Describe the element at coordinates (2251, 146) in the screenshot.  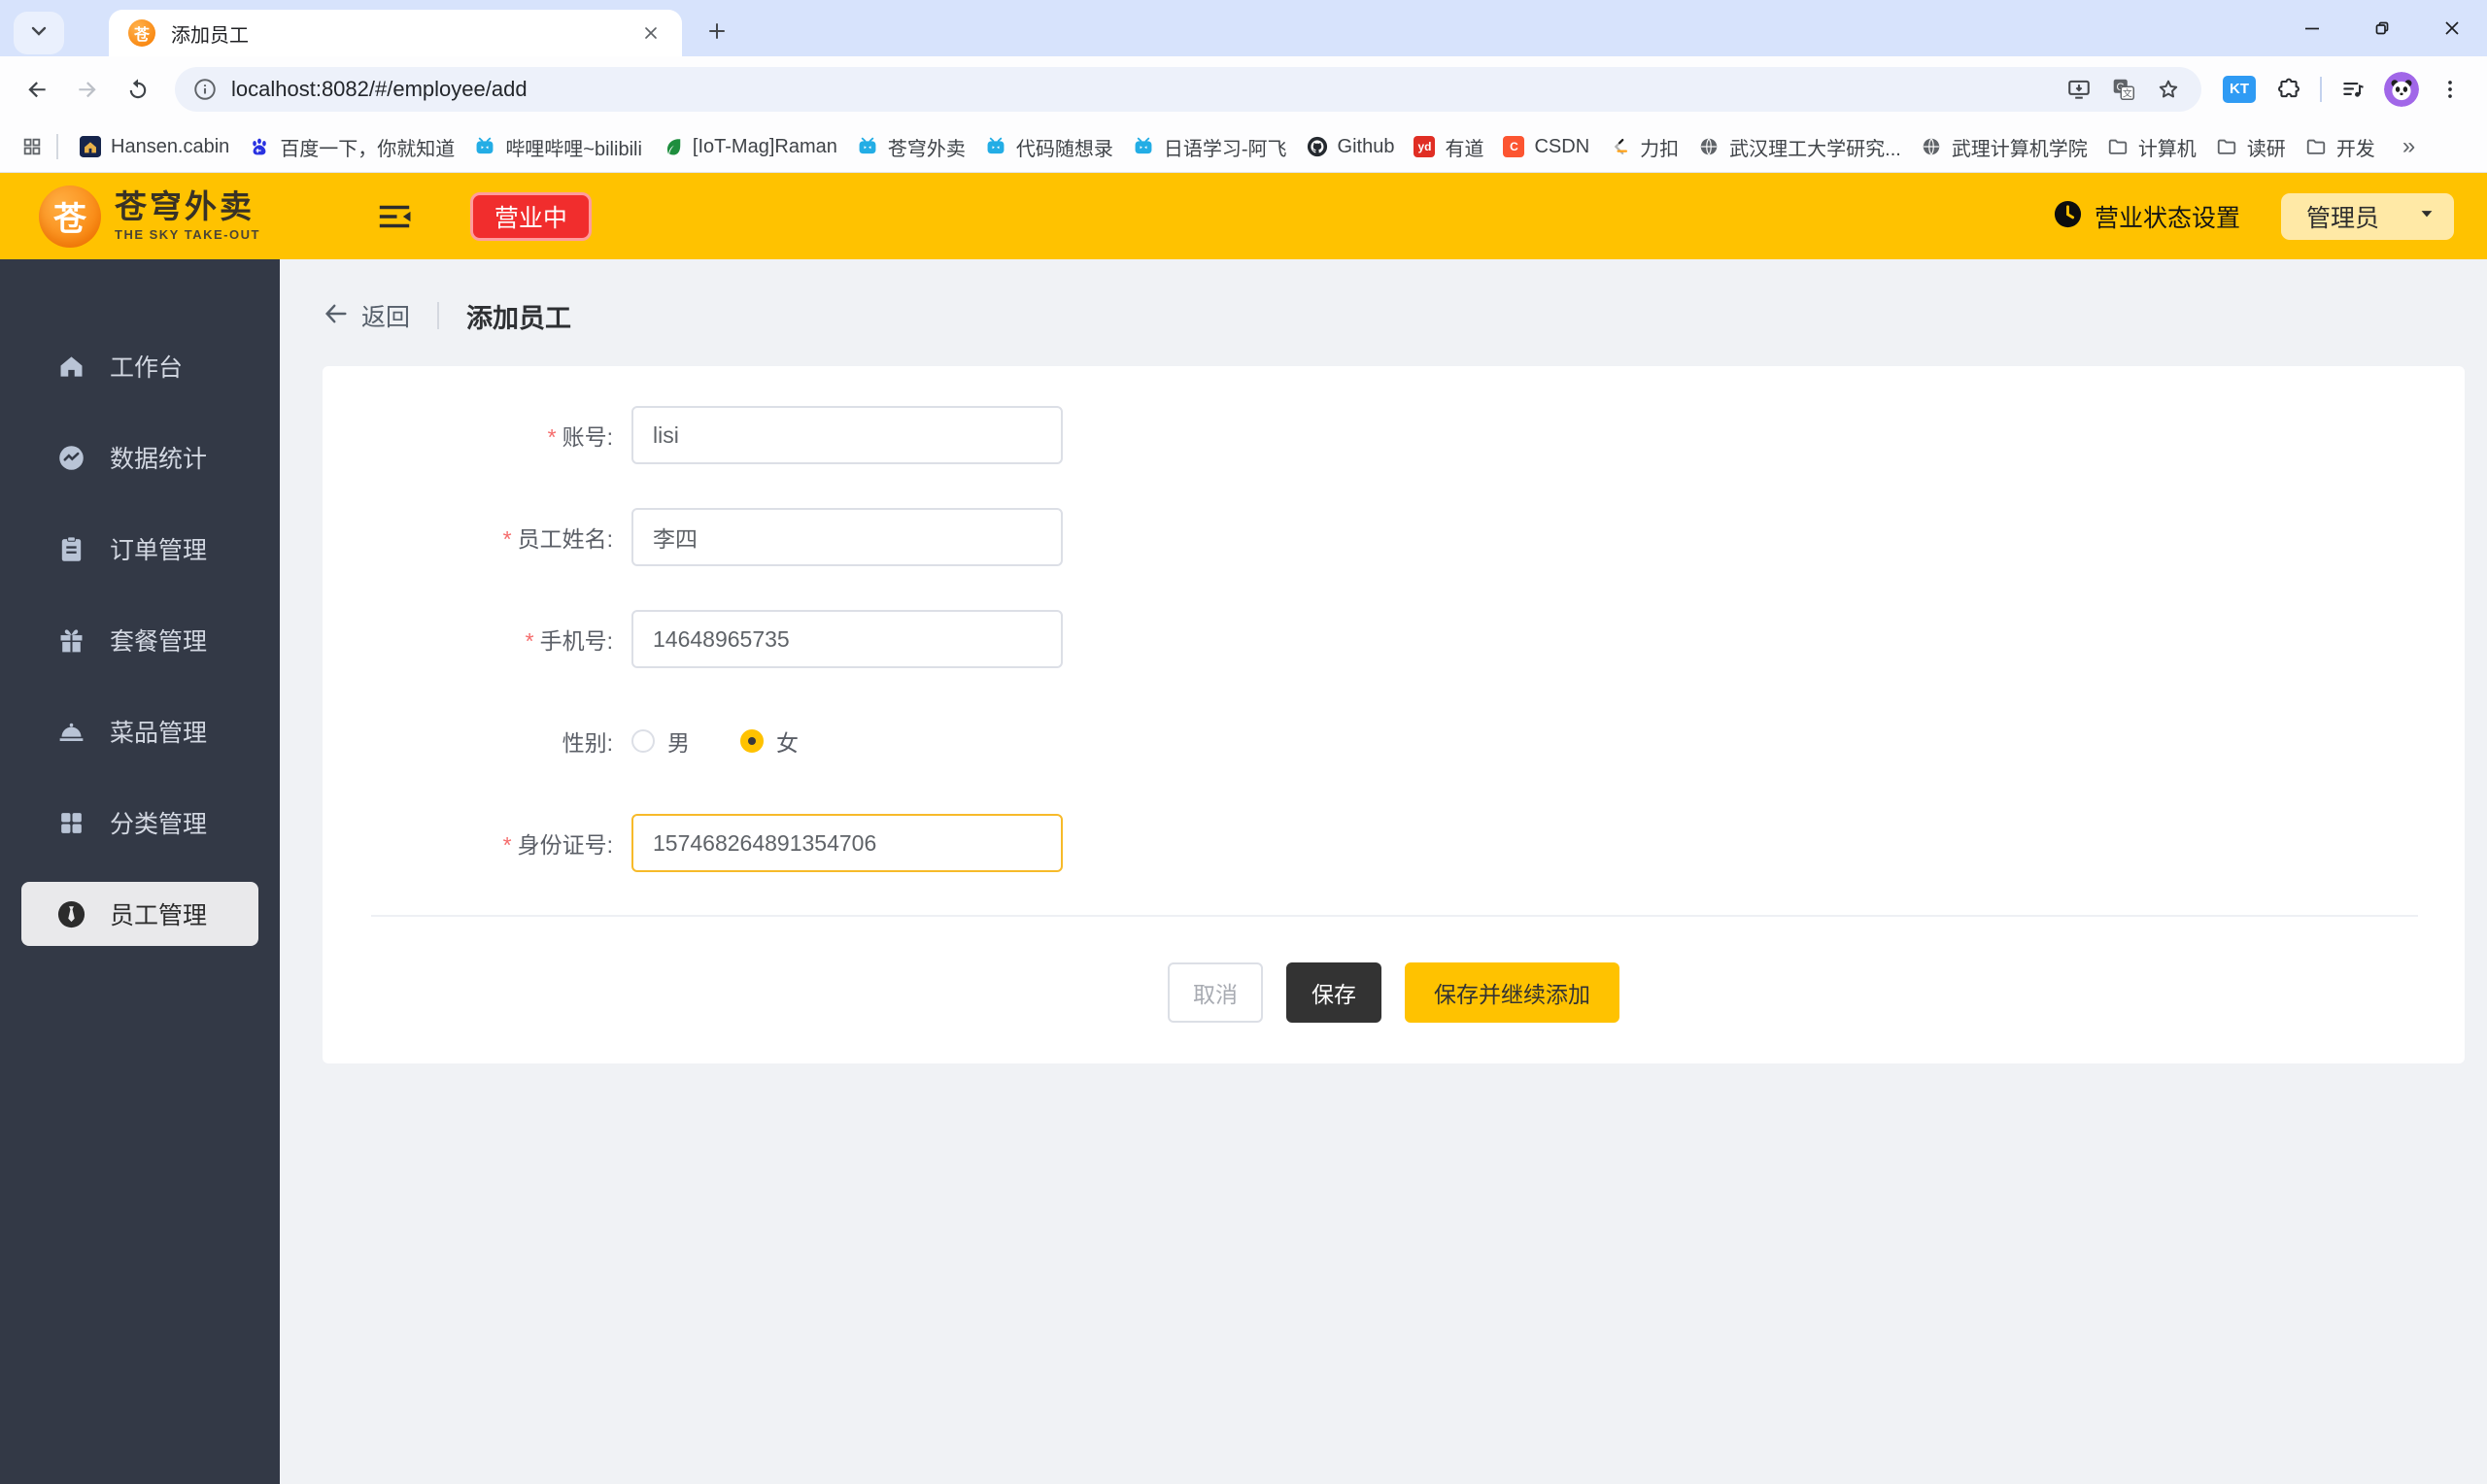
I see `bookmark-item: 读研` at that location.